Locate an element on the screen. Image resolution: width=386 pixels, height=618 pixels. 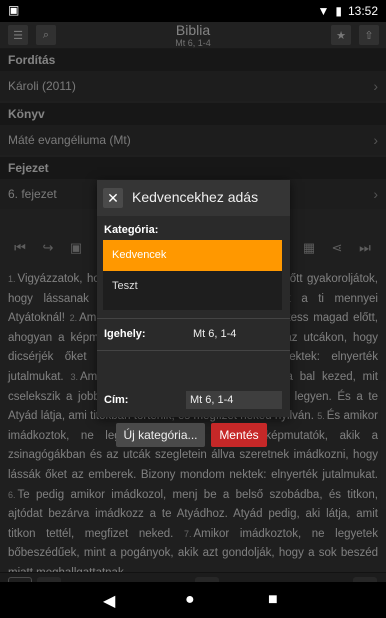
status-bar: ▣ ▼ ▮ 13:52 is located at coordinates (193, 11).